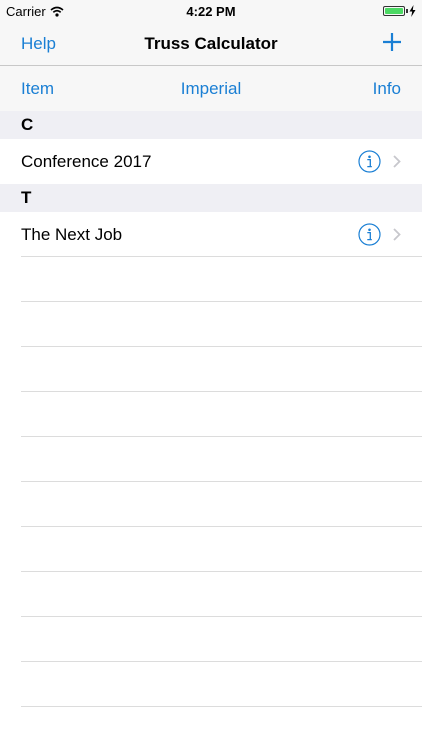 The height and width of the screenshot is (750, 422). What do you see at coordinates (211, 198) in the screenshot?
I see `section-header-t: T` at bounding box center [211, 198].